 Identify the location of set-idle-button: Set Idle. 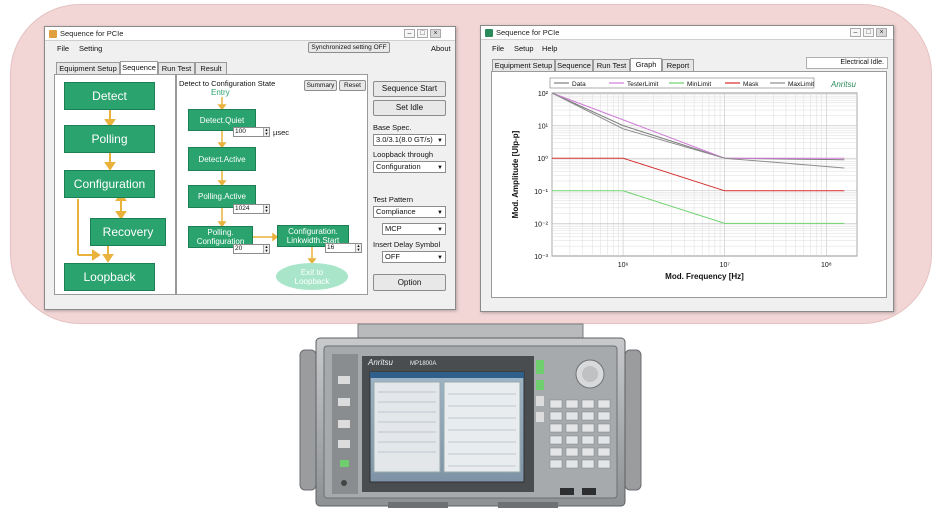
(409, 108).